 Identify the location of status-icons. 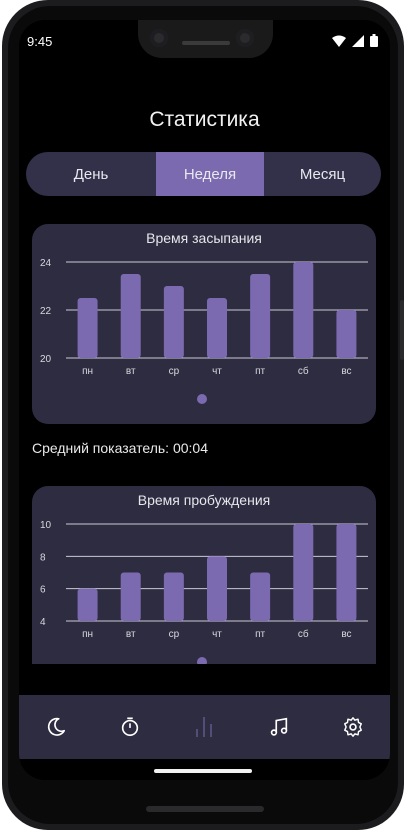
(355, 40).